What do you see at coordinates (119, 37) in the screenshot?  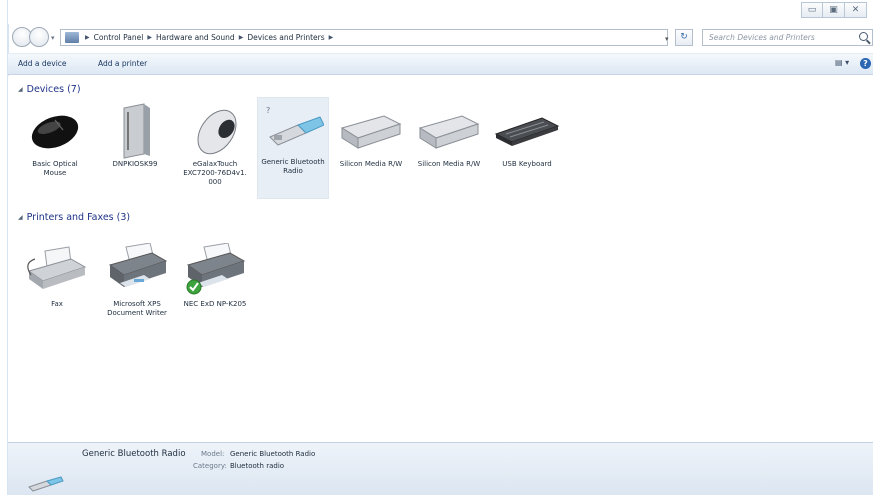 I see `breadcrumb-control-panel: Control Panel` at bounding box center [119, 37].